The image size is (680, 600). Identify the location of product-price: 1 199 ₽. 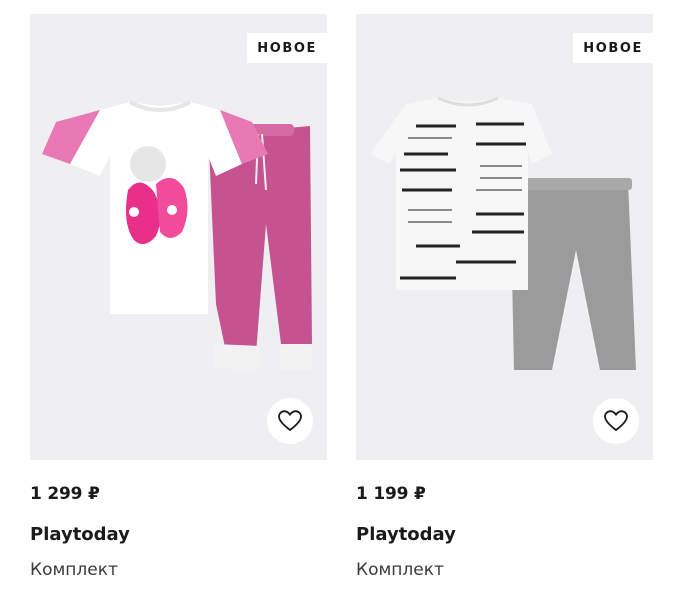
(391, 494).